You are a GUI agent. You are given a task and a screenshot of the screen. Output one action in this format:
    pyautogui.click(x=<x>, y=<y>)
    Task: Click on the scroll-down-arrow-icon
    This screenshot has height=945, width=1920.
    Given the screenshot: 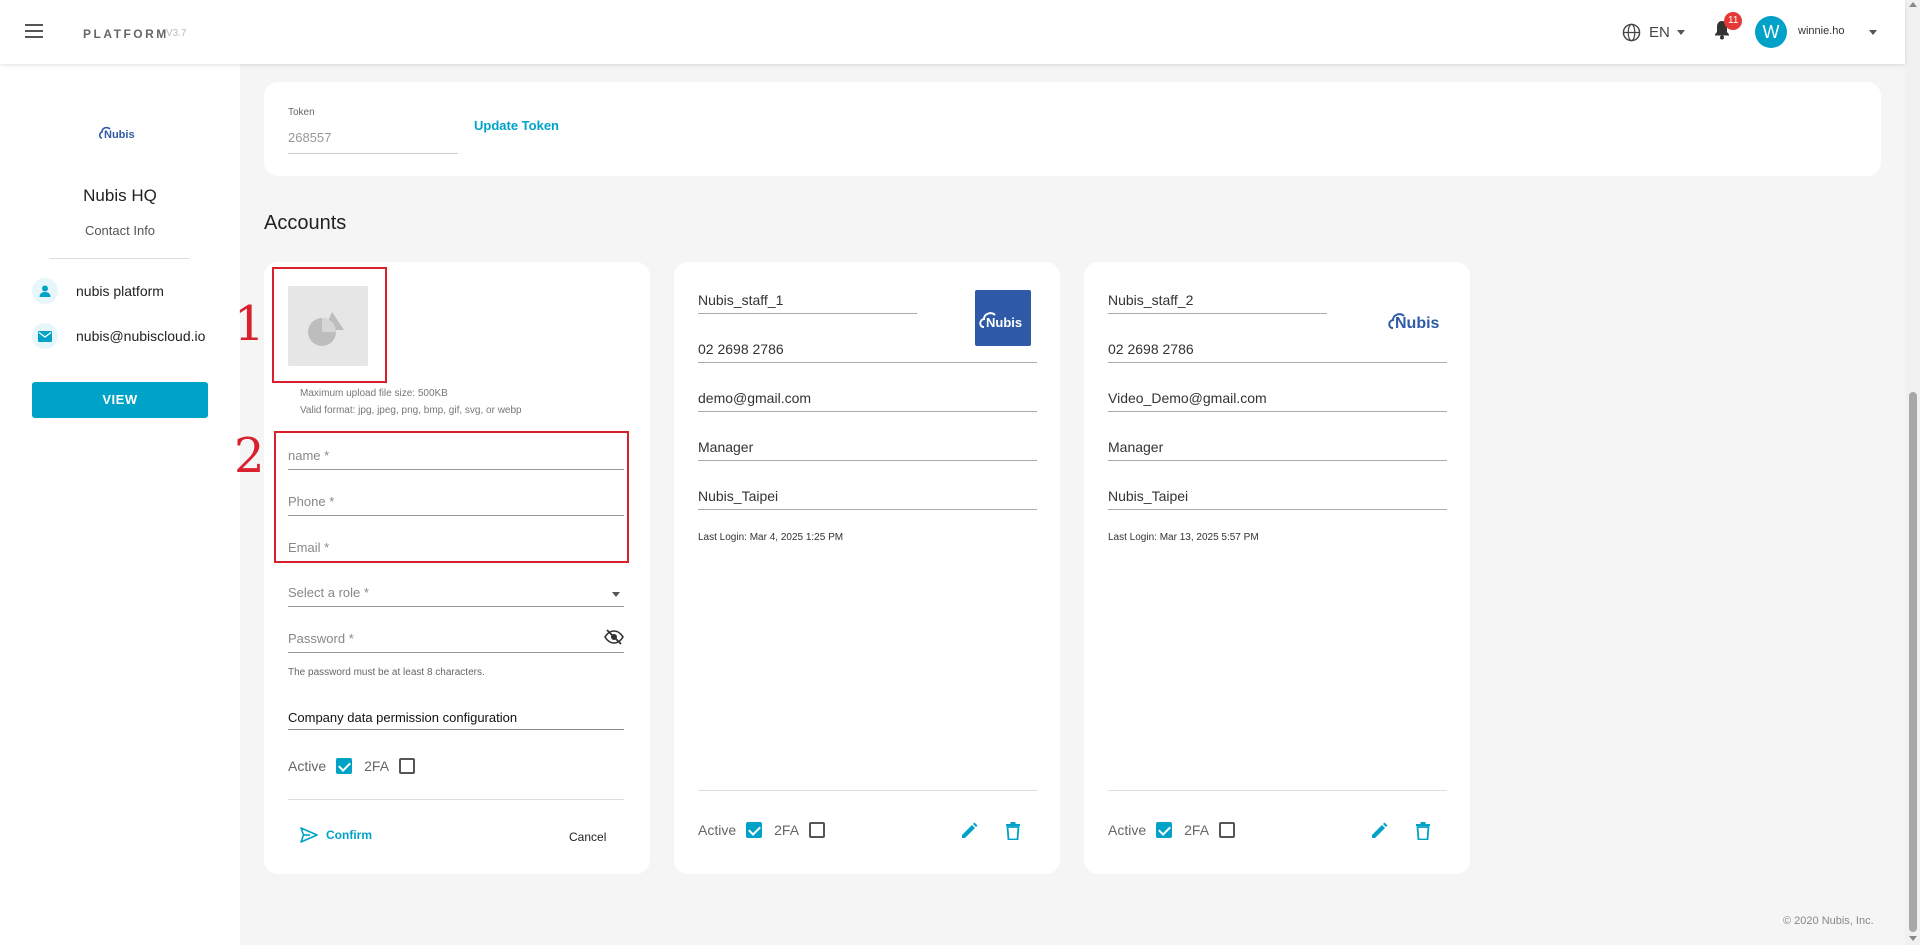 What is the action you would take?
    pyautogui.click(x=1913, y=938)
    